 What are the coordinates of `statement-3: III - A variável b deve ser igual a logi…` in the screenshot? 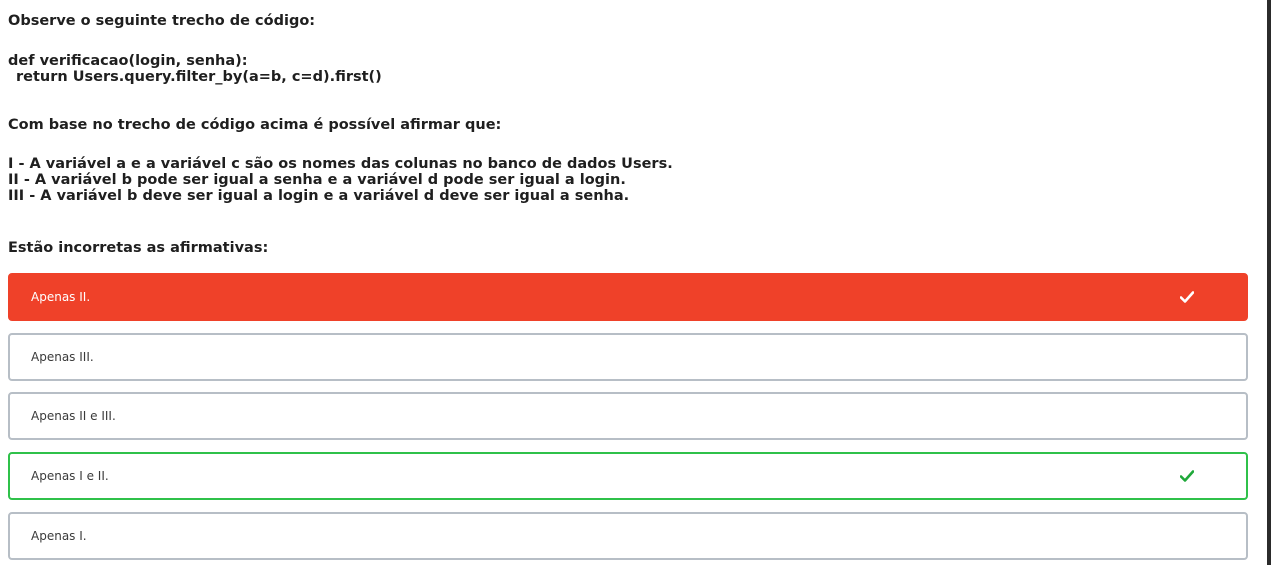 It's located at (319, 196).